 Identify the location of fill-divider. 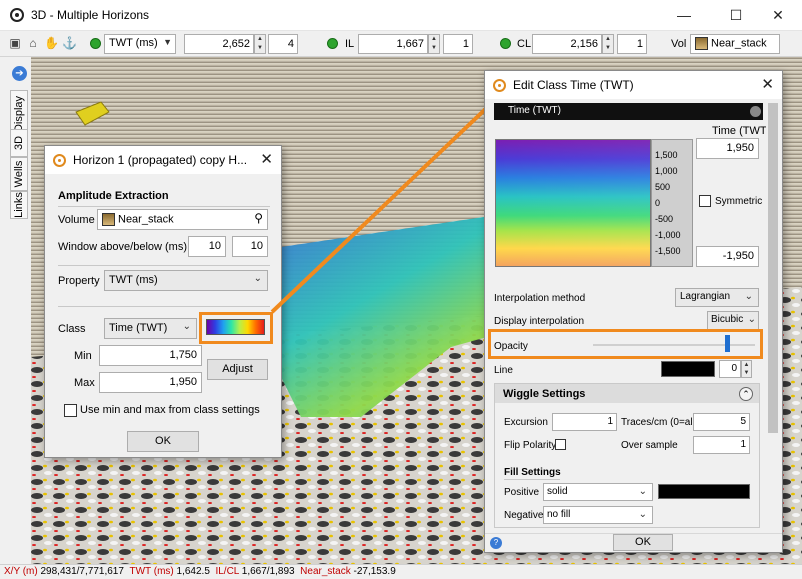
(532, 479).